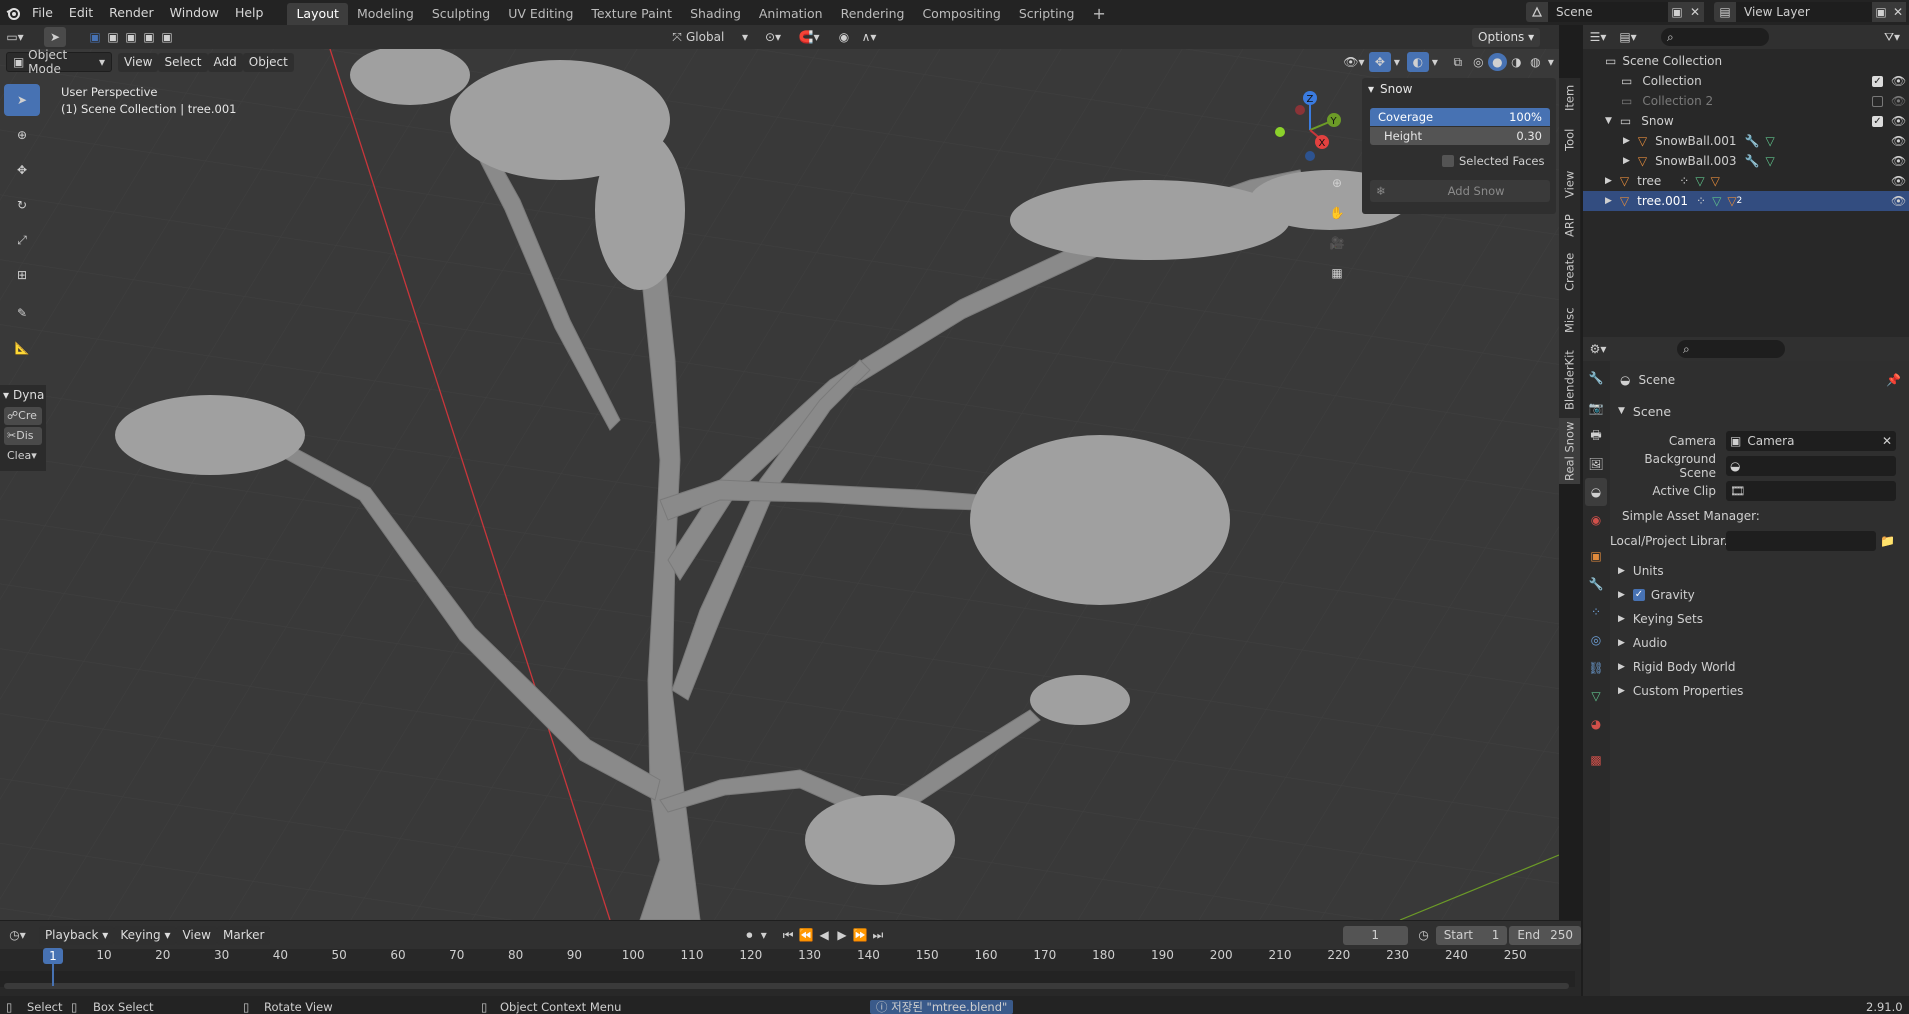 The width and height of the screenshot is (1909, 1014). What do you see at coordinates (1471, 935) in the screenshot?
I see `start-frame-field: Start 1` at bounding box center [1471, 935].